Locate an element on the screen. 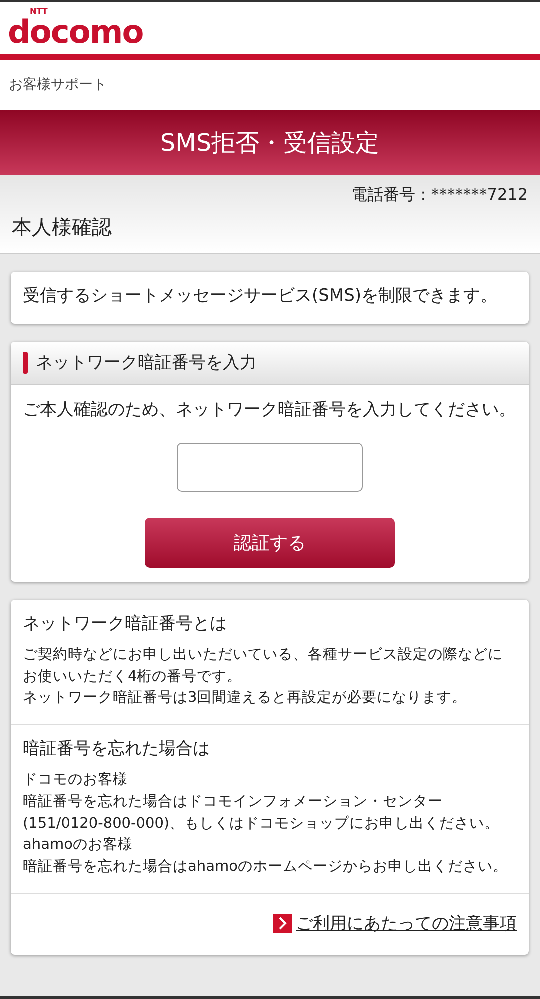 The height and width of the screenshot is (999, 540). page-title: SMS拒否・受信設定 is located at coordinates (270, 142).